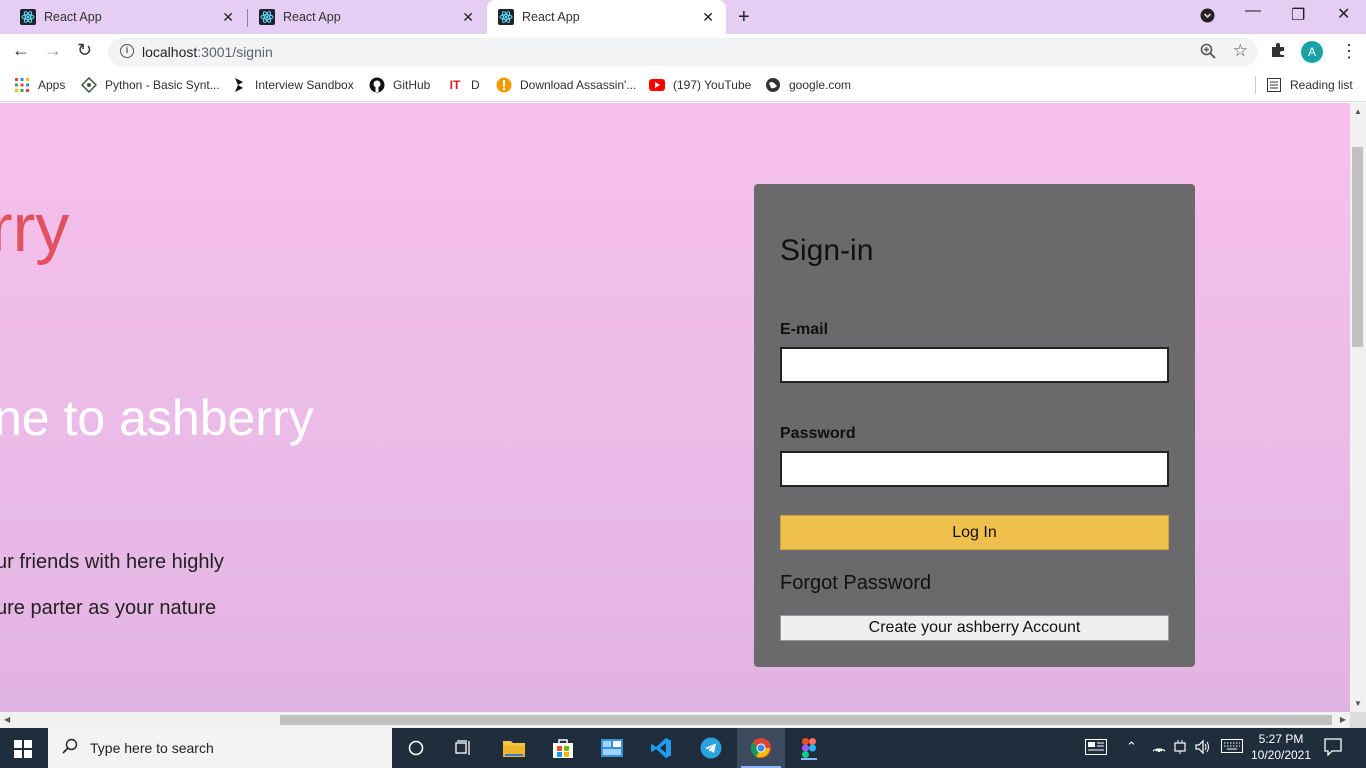  Describe the element at coordinates (207, 52) in the screenshot. I see `url-text: localhost:3001/signin` at that location.